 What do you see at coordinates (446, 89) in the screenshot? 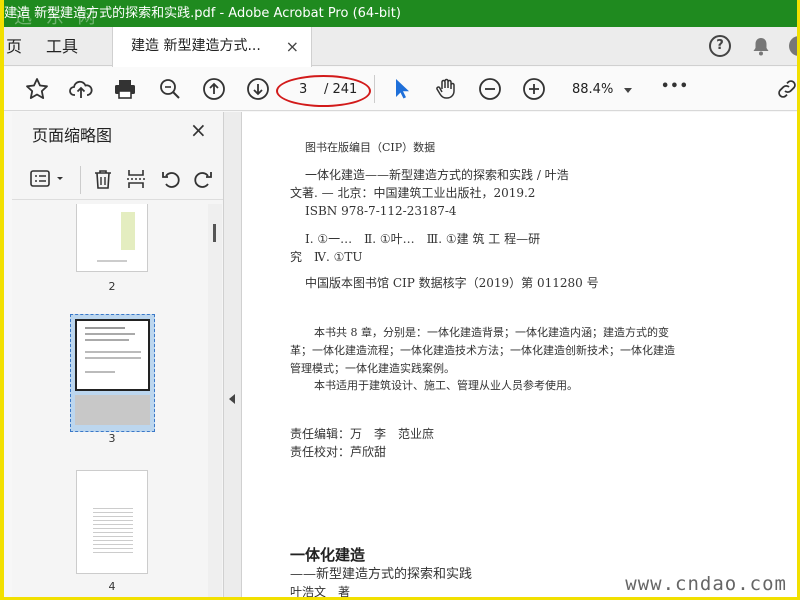
I see `hand-tool-icon` at bounding box center [446, 89].